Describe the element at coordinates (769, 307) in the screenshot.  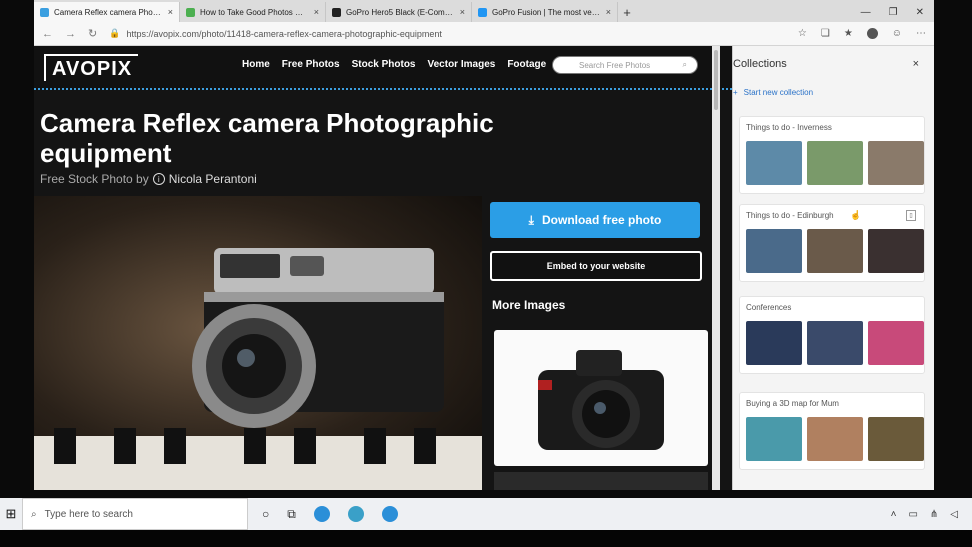
I see `collection-name: Conferences` at that location.